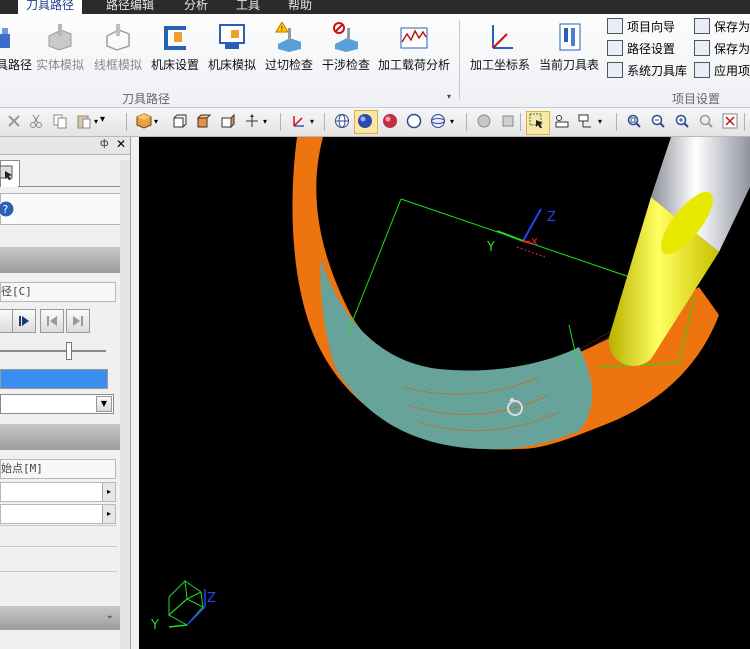  Describe the element at coordinates (641, 49) in the screenshot. I see `path-settings-button: 路径设置` at that location.